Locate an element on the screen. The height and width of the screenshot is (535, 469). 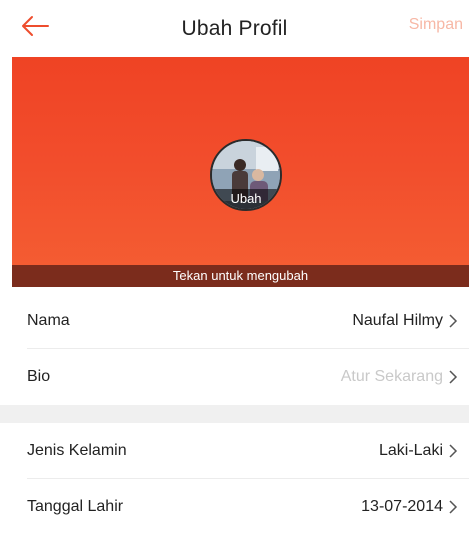
row-label: Nama is located at coordinates (48, 320).